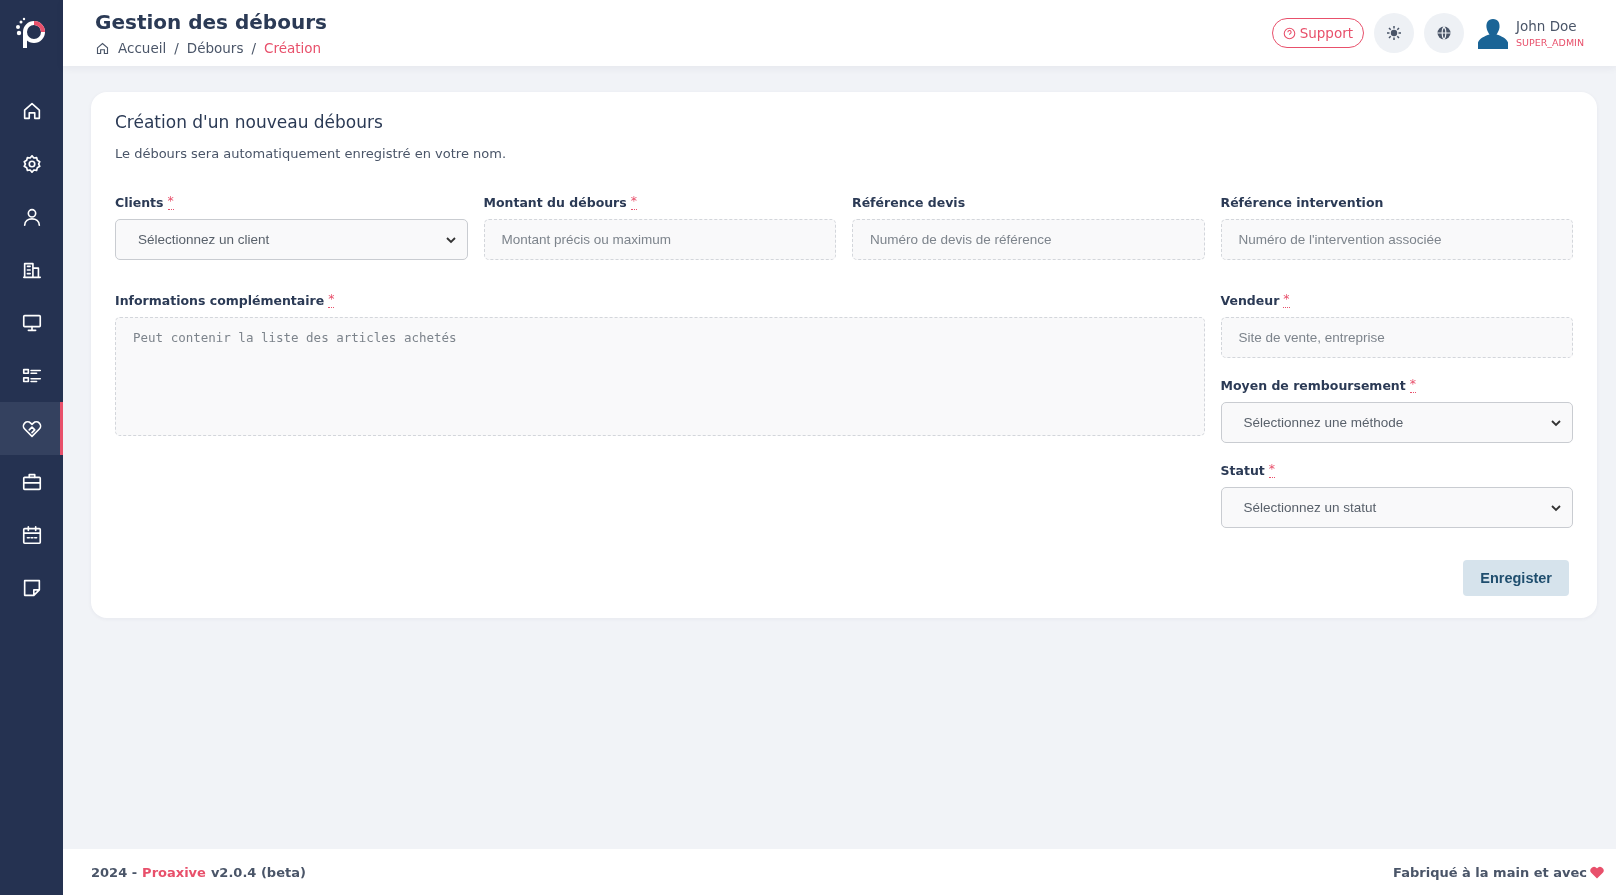  What do you see at coordinates (660, 376) in the screenshot?
I see `textarea-field: Peut contenir la liste des articles achetés` at bounding box center [660, 376].